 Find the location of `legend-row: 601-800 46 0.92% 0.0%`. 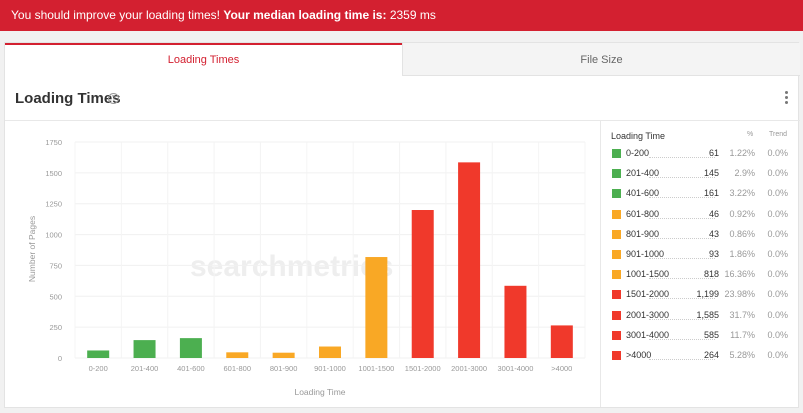

legend-row: 601-800 46 0.92% 0.0% is located at coordinates (703, 216).